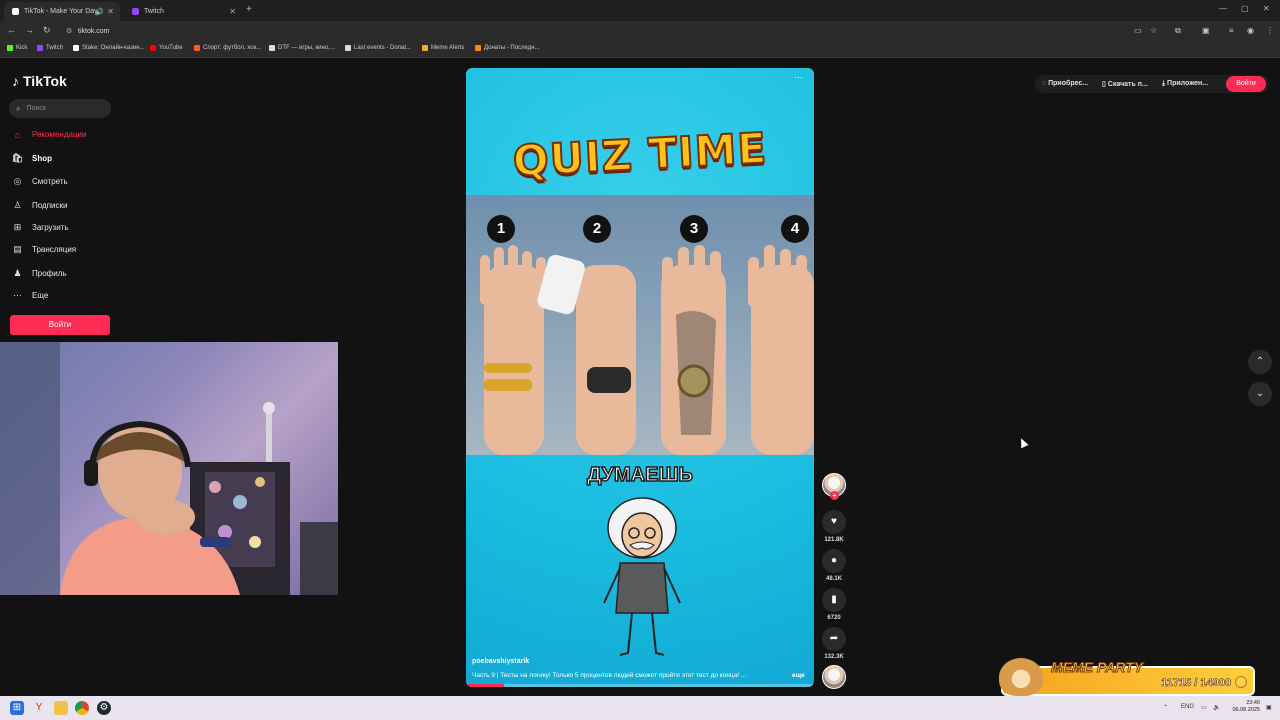 This screenshot has height=720, width=1280. I want to click on close-window-icon: ✕, so click(1266, 8).